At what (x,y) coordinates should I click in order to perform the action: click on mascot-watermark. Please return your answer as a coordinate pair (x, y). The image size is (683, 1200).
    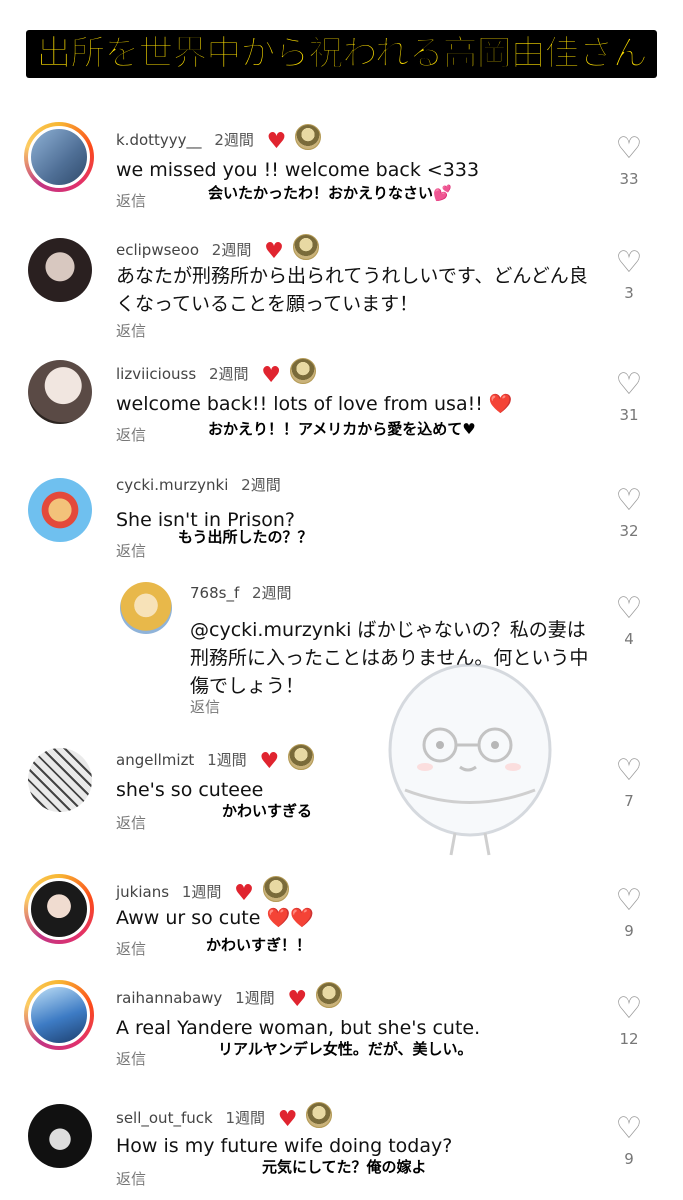
    Looking at the image, I should click on (470, 759).